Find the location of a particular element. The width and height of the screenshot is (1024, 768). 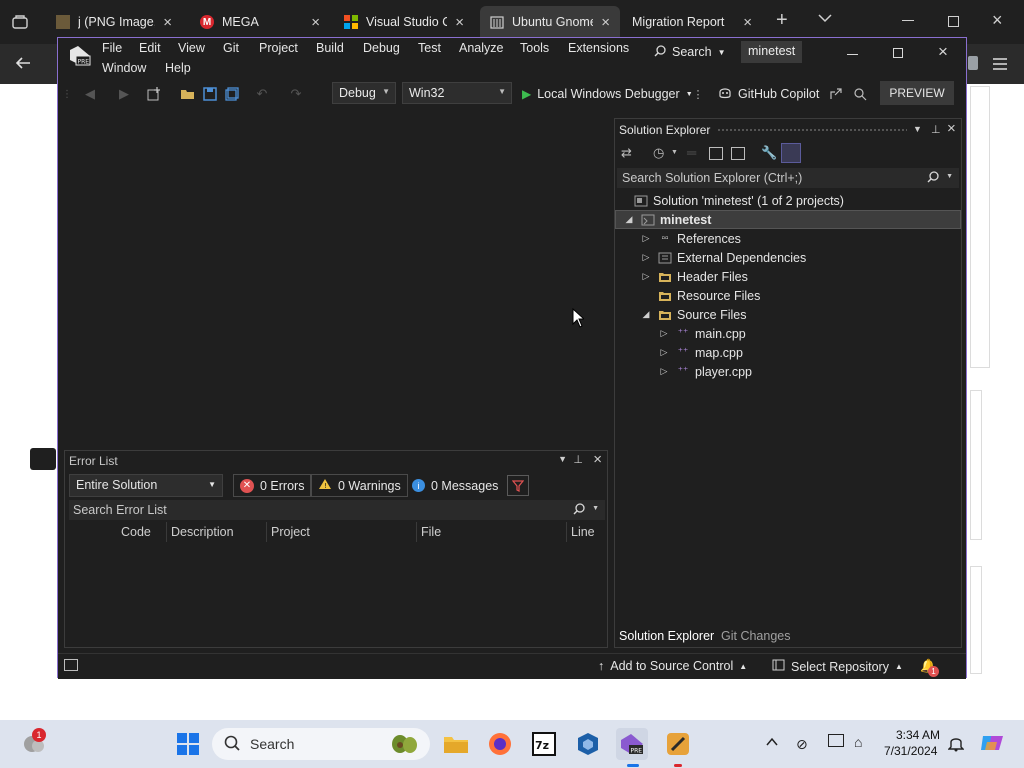

virtualbox-icon is located at coordinates (588, 744).